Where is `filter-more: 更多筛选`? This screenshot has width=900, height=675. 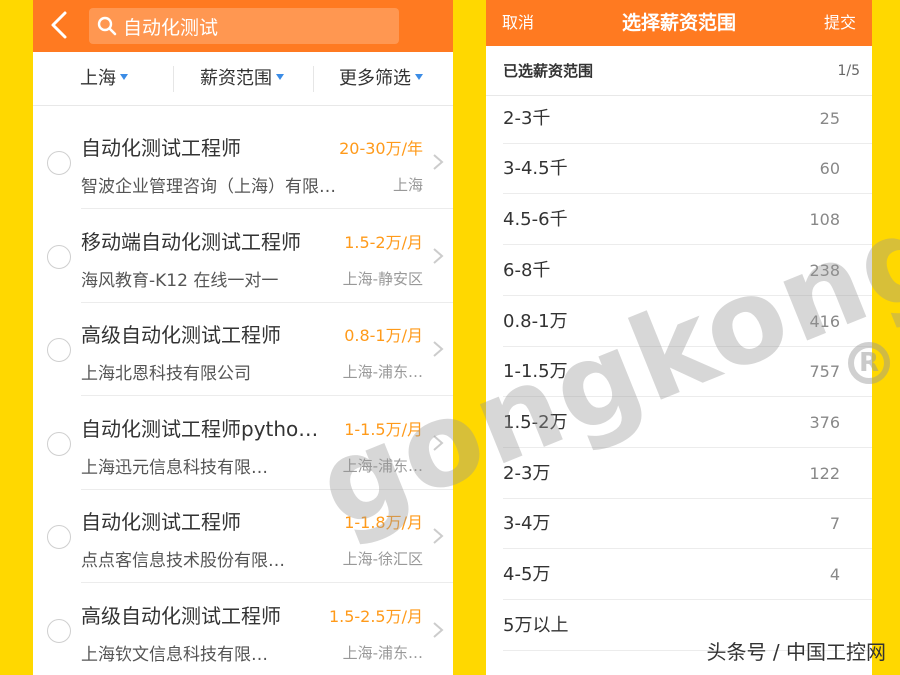
filter-more: 更多筛选 is located at coordinates (381, 79).